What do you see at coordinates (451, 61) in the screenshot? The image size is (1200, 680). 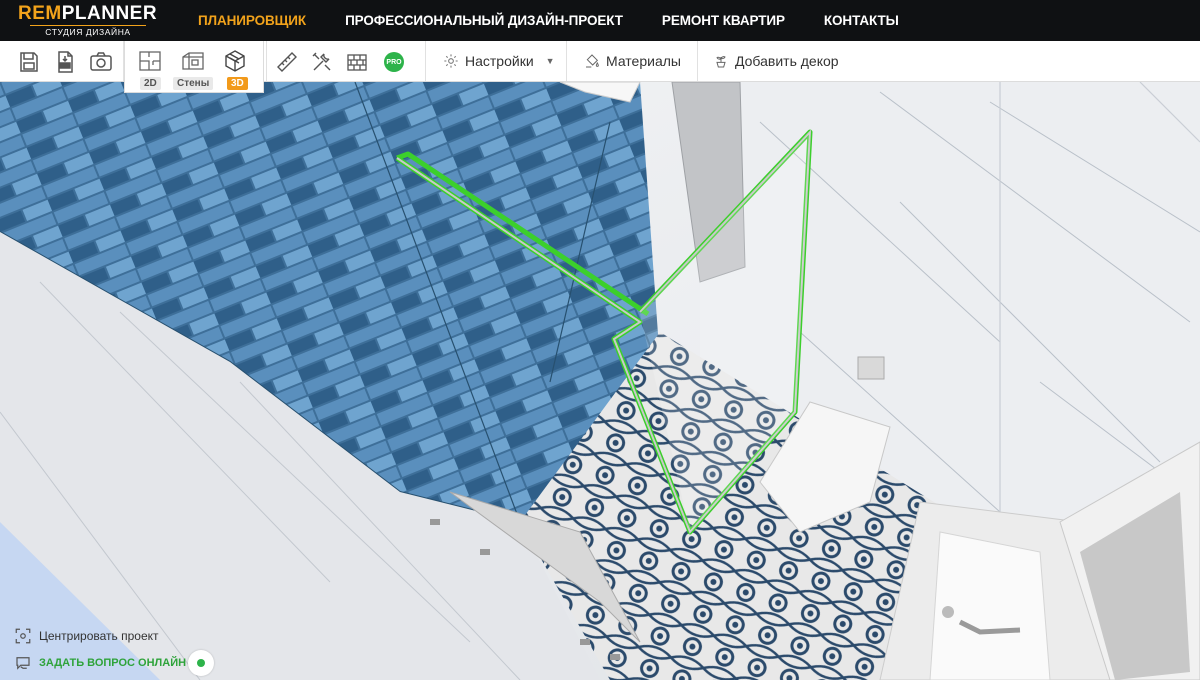 I see `gear-icon` at bounding box center [451, 61].